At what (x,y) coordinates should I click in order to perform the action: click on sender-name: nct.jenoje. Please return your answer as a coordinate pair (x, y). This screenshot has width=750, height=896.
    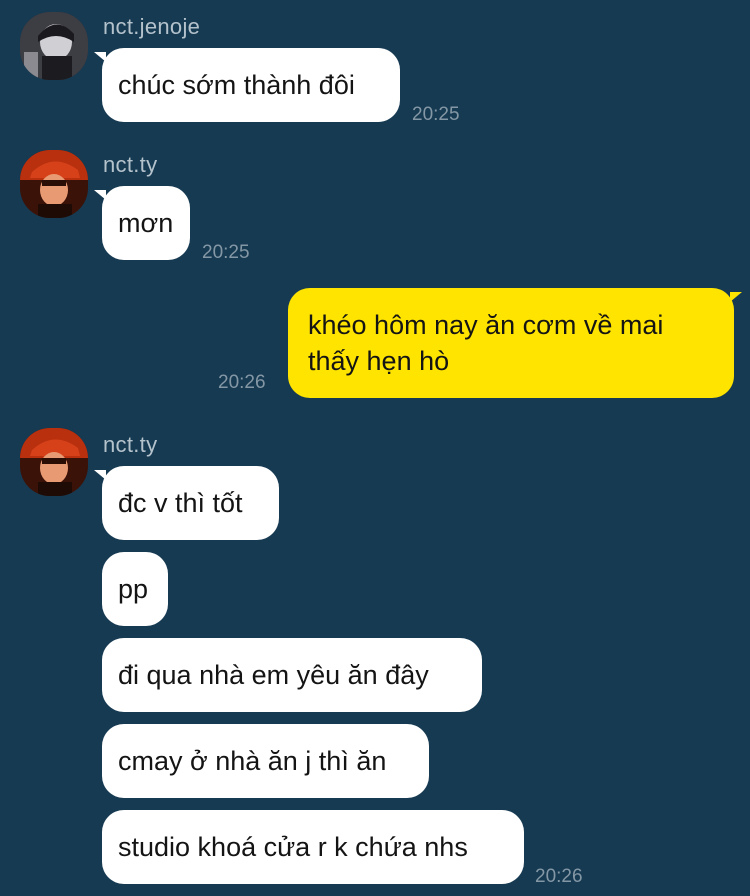
    Looking at the image, I should click on (152, 26).